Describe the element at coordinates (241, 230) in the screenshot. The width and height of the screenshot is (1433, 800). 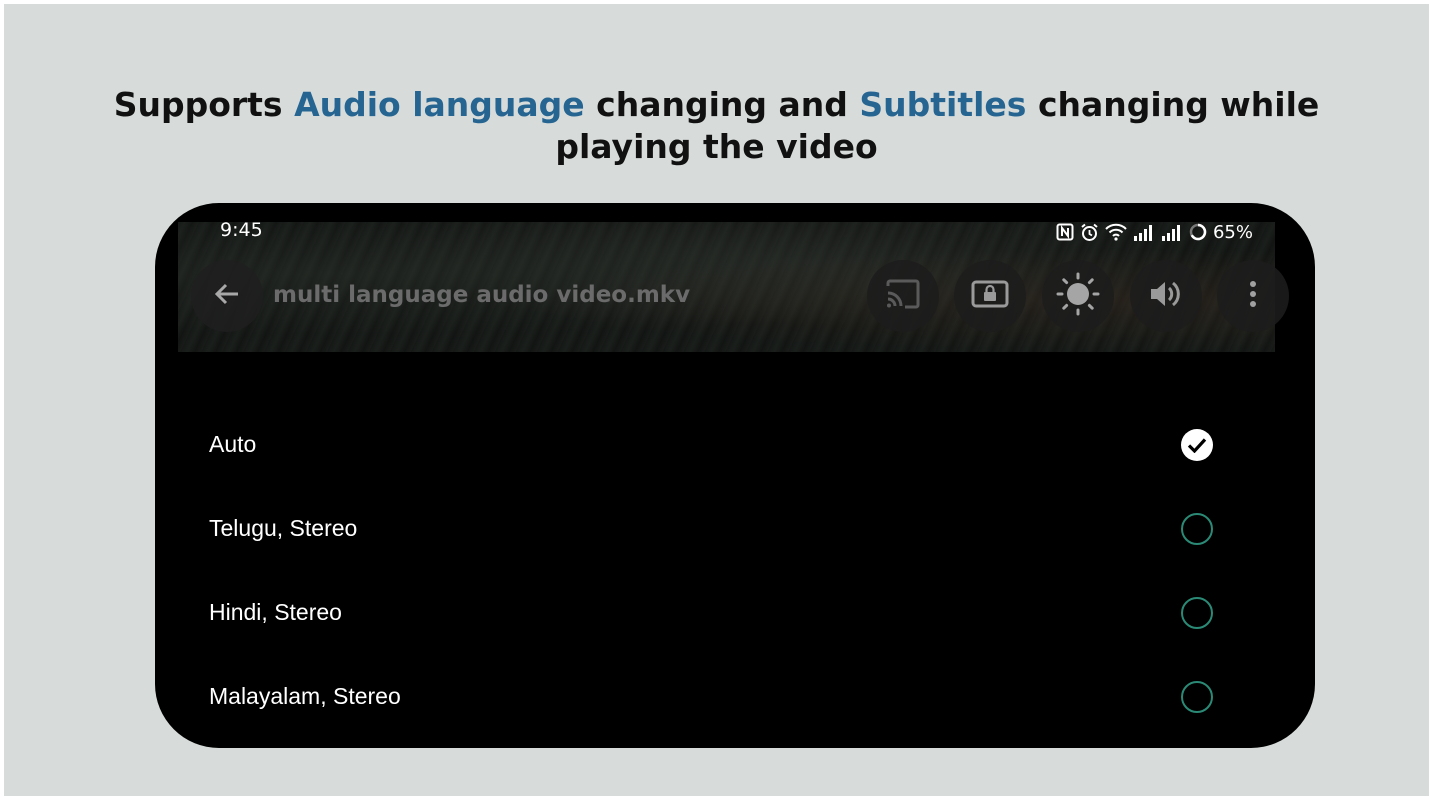
I see `status-time: 9:45` at that location.